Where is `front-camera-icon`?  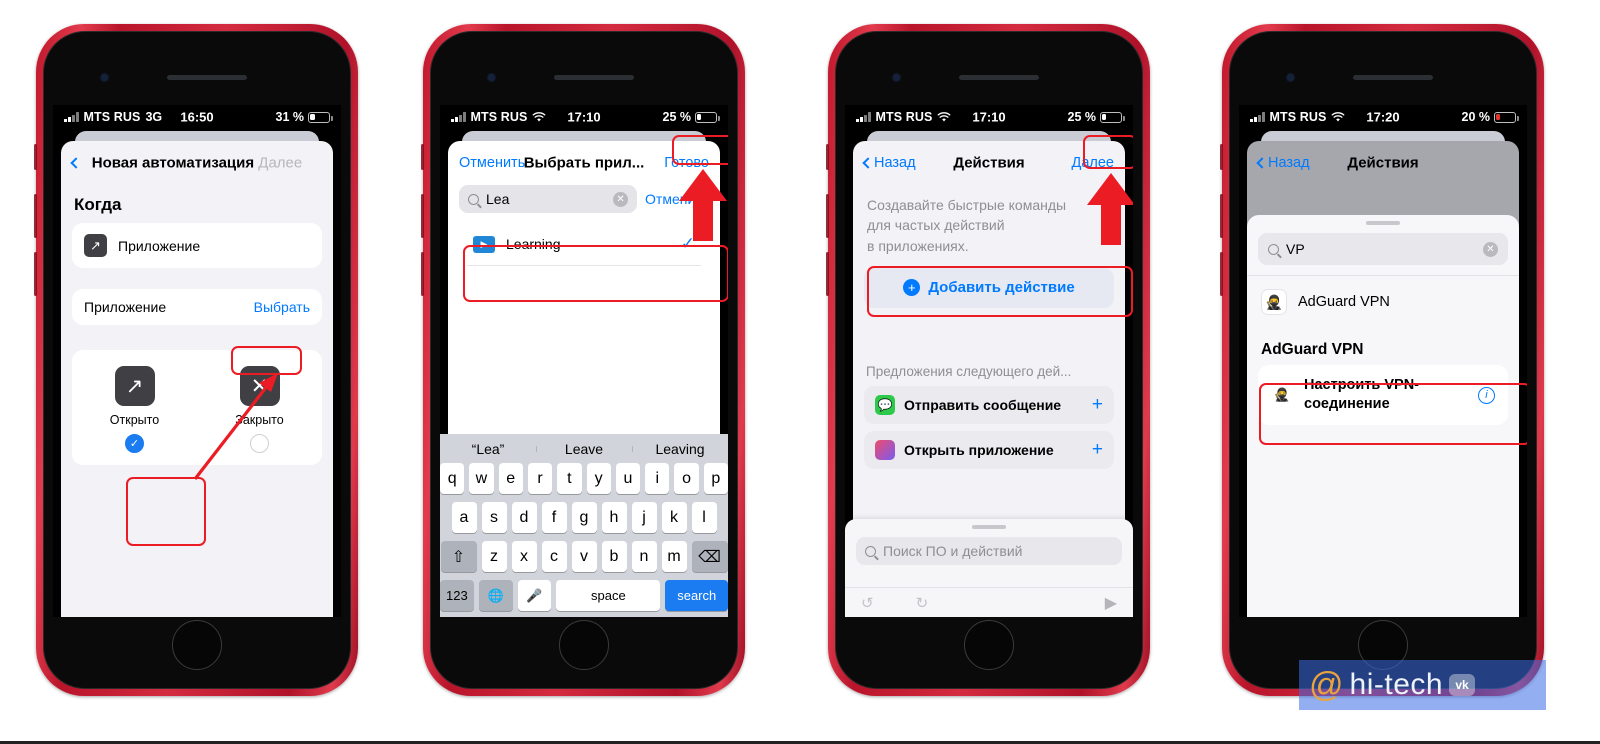
front-camera-icon is located at coordinates (104, 77).